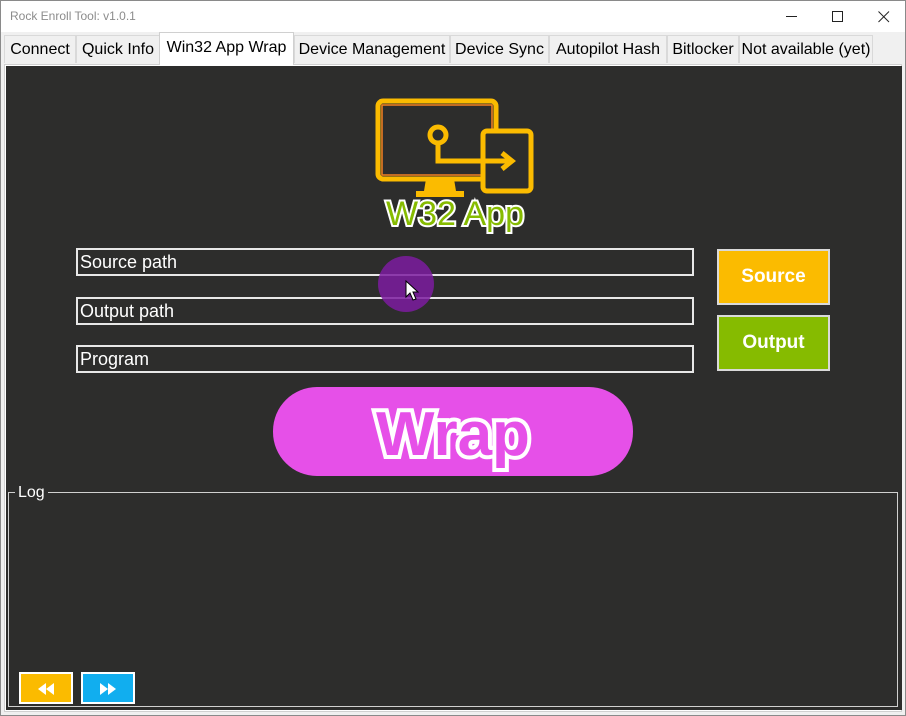  What do you see at coordinates (499, 49) in the screenshot?
I see `tab-device-sync: Device Sync` at bounding box center [499, 49].